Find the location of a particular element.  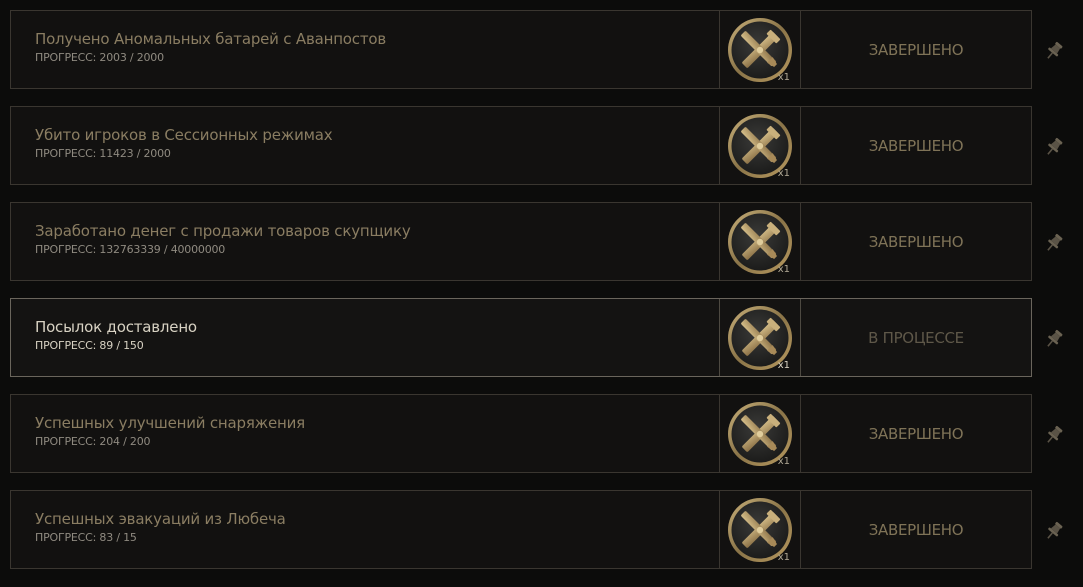

achievement-progress: ПРОГРЕСС: 89 / 150 is located at coordinates (89, 345).